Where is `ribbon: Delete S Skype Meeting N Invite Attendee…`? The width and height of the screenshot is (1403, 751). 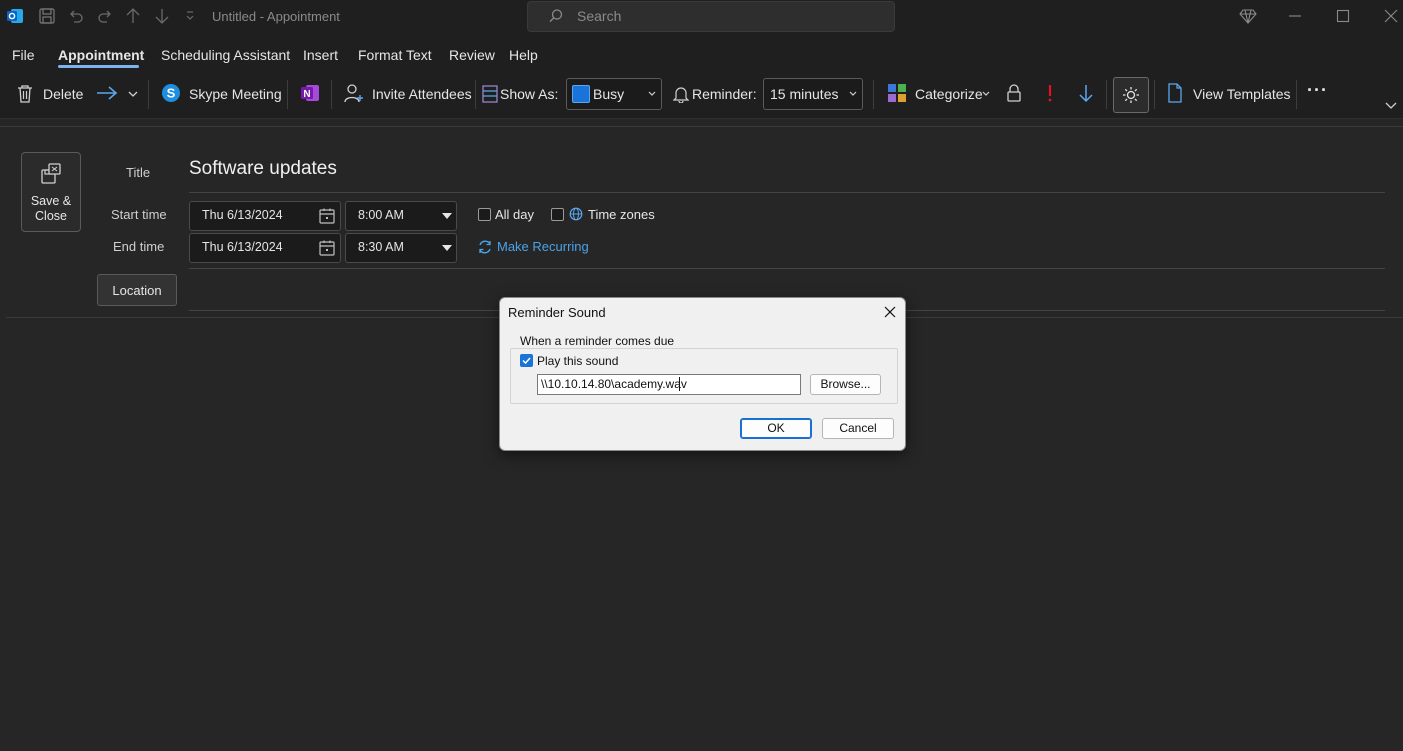
ribbon: Delete S Skype Meeting N Invite Attendee… is located at coordinates (701, 94).